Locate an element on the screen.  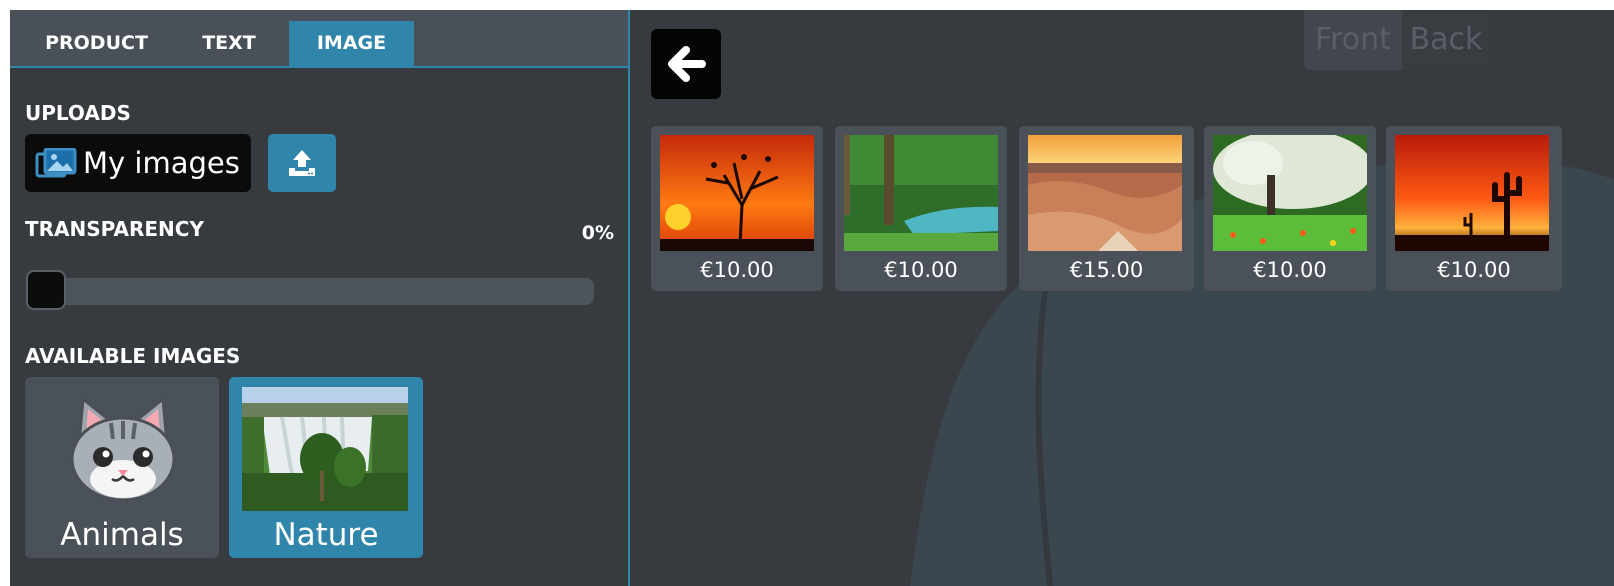
tab-image: IMAGE is located at coordinates (351, 43).